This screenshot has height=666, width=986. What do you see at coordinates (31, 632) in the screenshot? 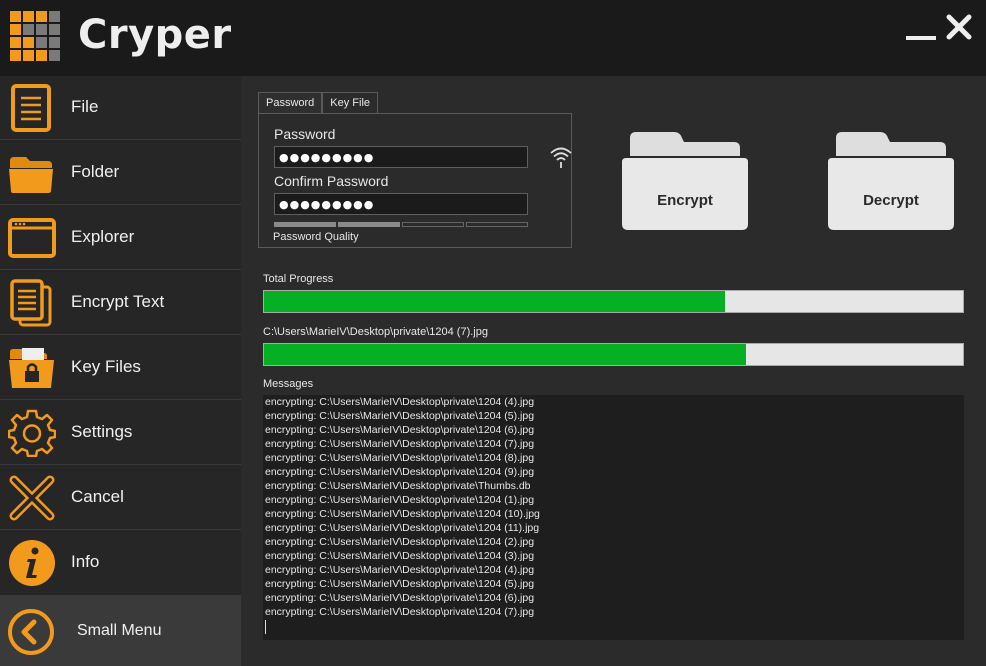
I see `chevron-left-circle-icon` at bounding box center [31, 632].